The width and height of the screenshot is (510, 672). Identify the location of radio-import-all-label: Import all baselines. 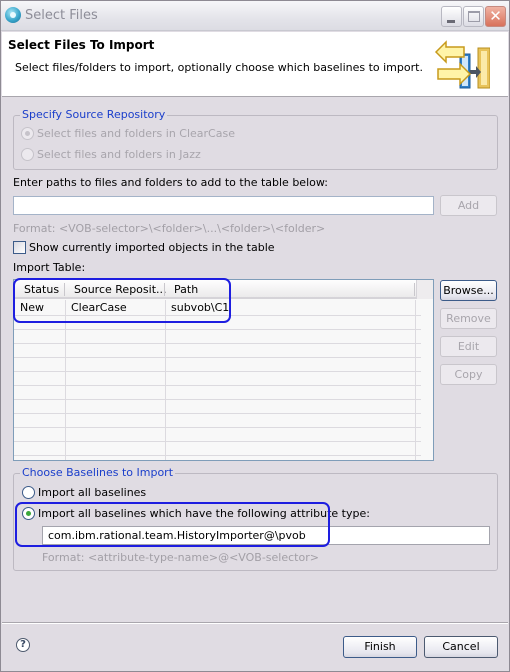
(92, 492).